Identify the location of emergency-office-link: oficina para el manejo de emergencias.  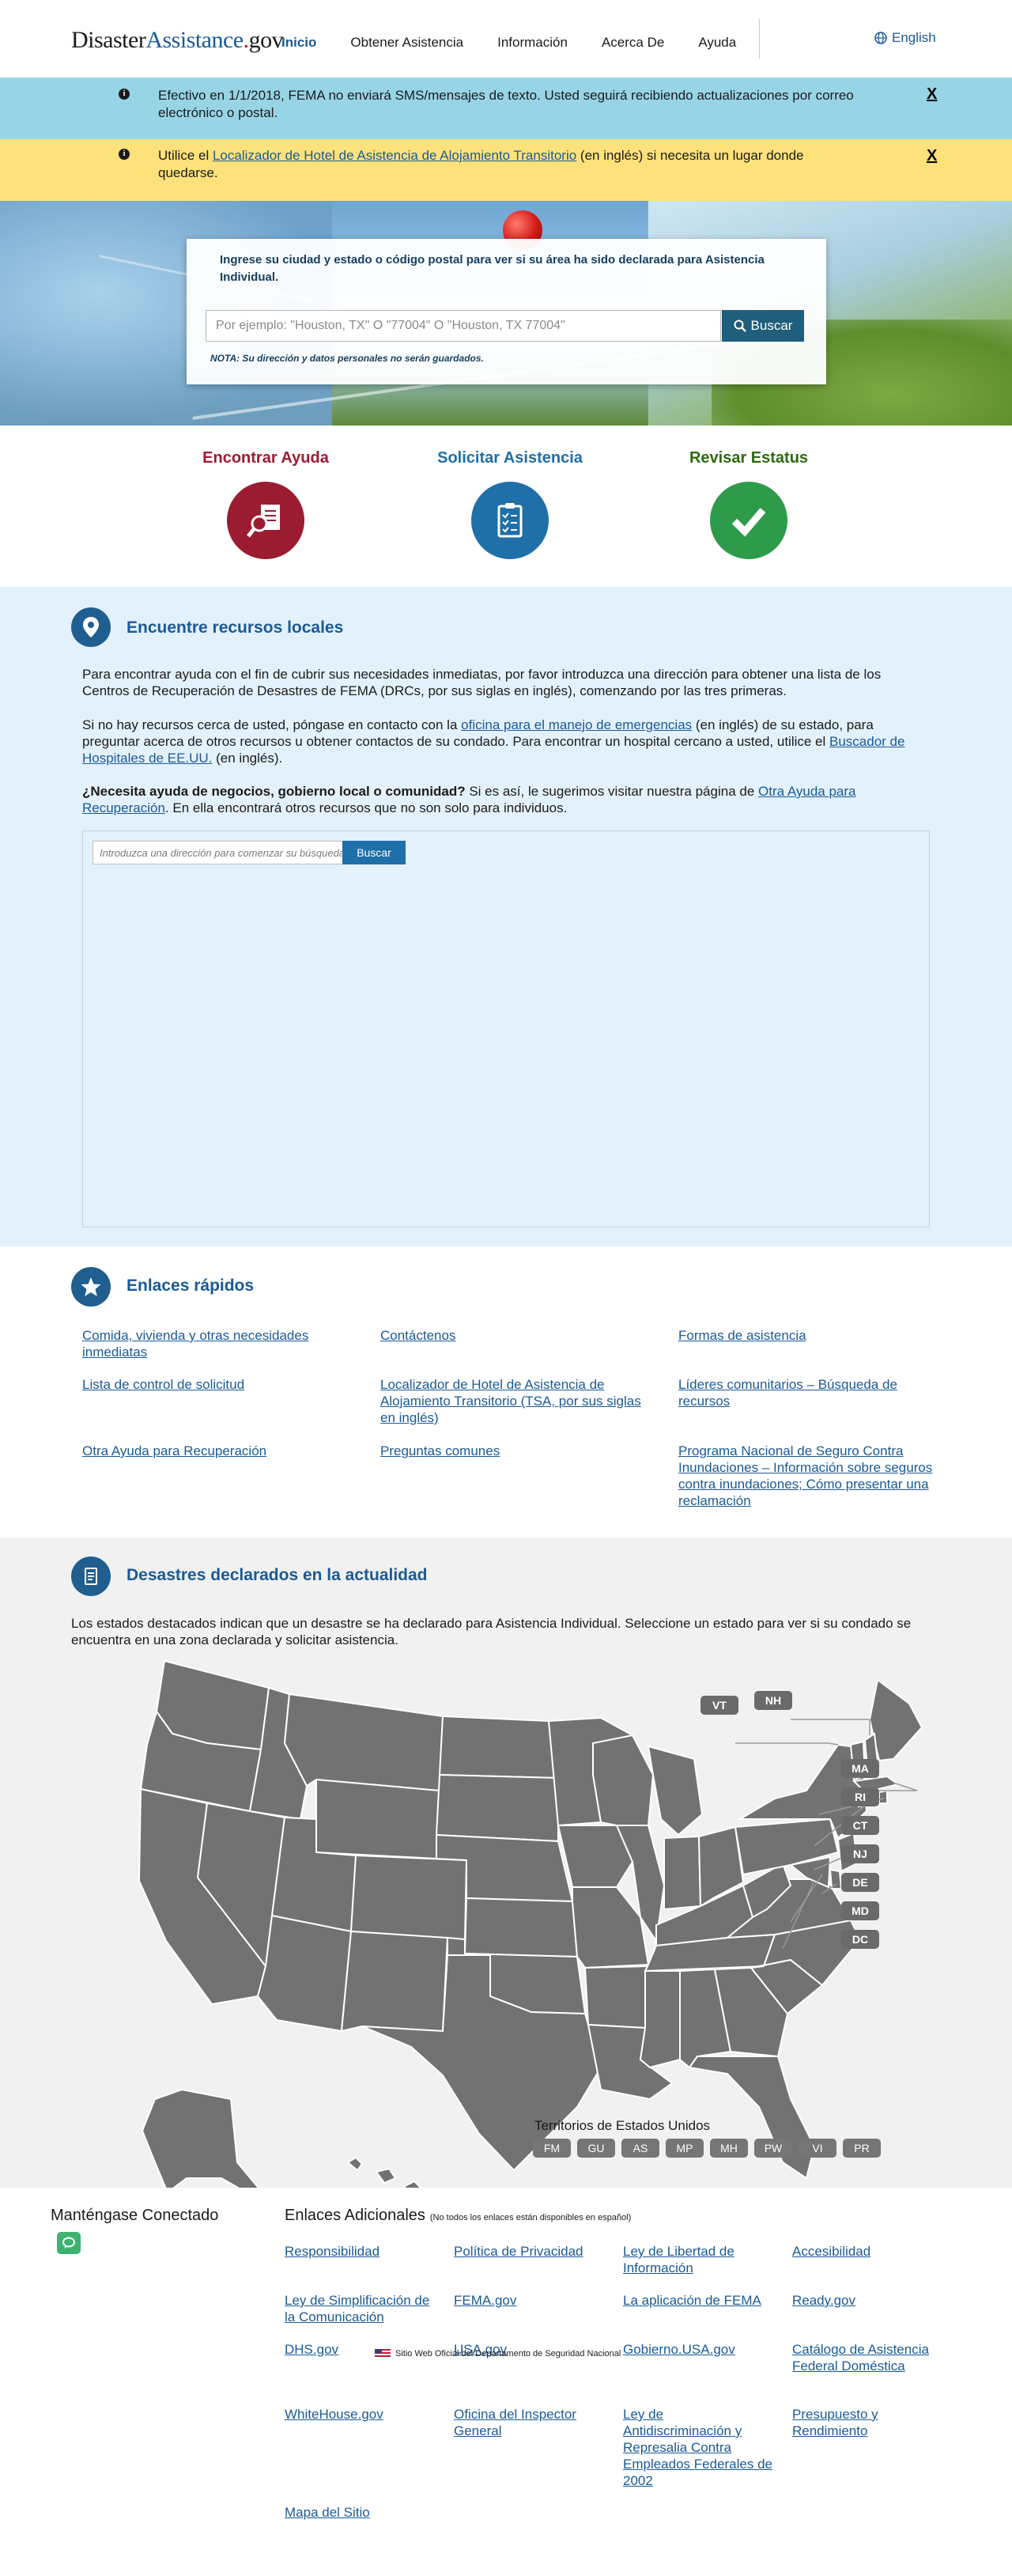
(577, 725).